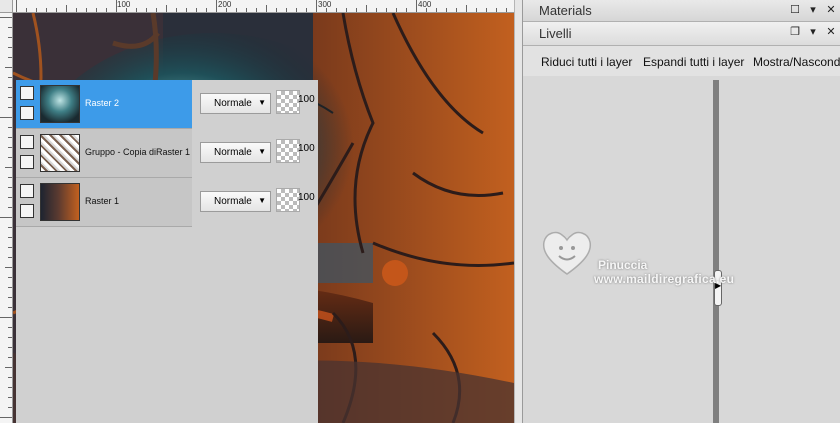 This screenshot has width=840, height=423. I want to click on collapse-all-layers-button: Riduci tutti i layer, so click(586, 62).